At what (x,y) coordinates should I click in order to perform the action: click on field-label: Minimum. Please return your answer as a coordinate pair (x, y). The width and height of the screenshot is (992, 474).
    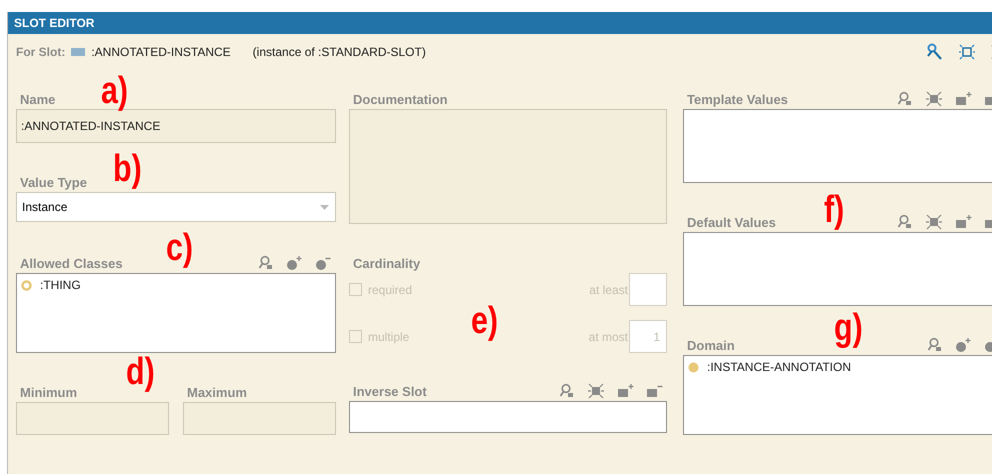
    Looking at the image, I should click on (48, 392).